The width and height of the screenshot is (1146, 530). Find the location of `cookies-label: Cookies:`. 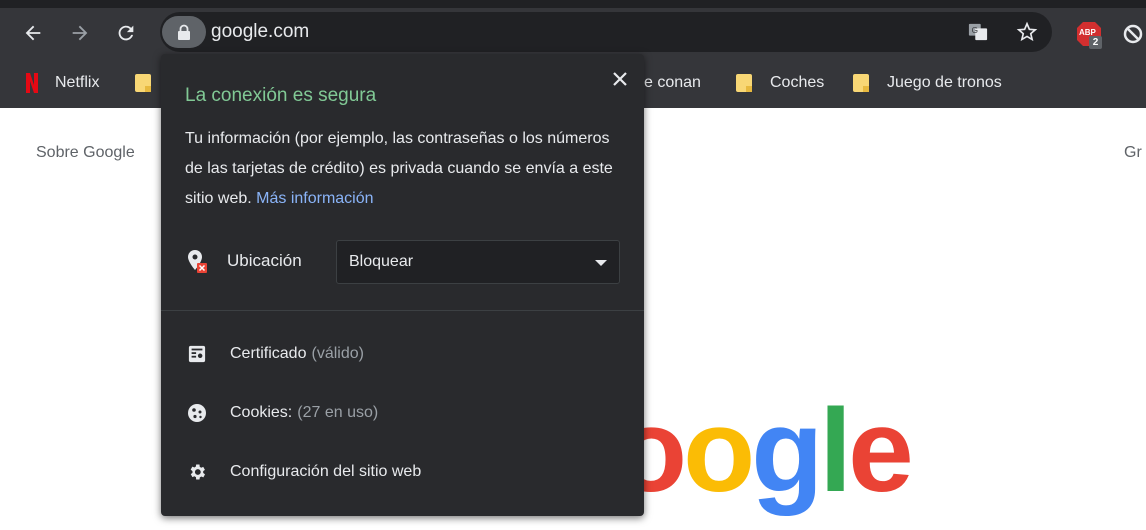

cookies-label: Cookies: is located at coordinates (261, 412).